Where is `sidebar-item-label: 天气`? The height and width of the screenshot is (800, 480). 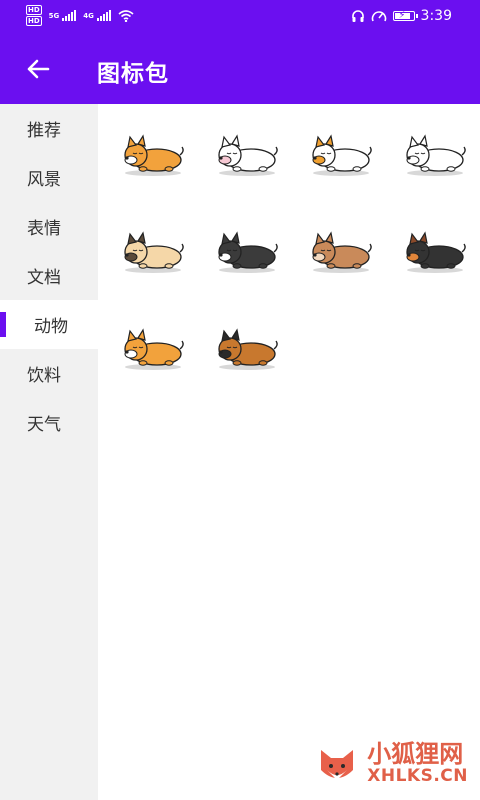 sidebar-item-label: 天气 is located at coordinates (44, 425).